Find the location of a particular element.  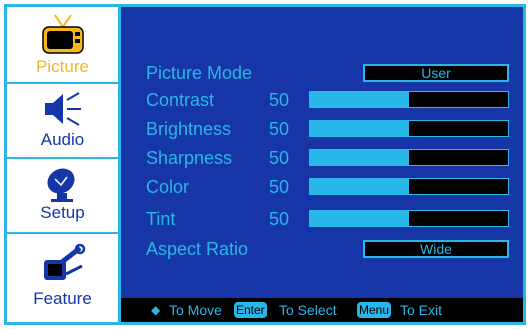

satellite-dish-icon is located at coordinates (63, 186).